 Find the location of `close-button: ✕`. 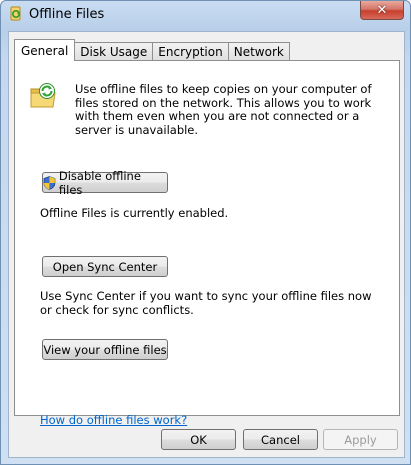

close-button: ✕ is located at coordinates (382, 10).